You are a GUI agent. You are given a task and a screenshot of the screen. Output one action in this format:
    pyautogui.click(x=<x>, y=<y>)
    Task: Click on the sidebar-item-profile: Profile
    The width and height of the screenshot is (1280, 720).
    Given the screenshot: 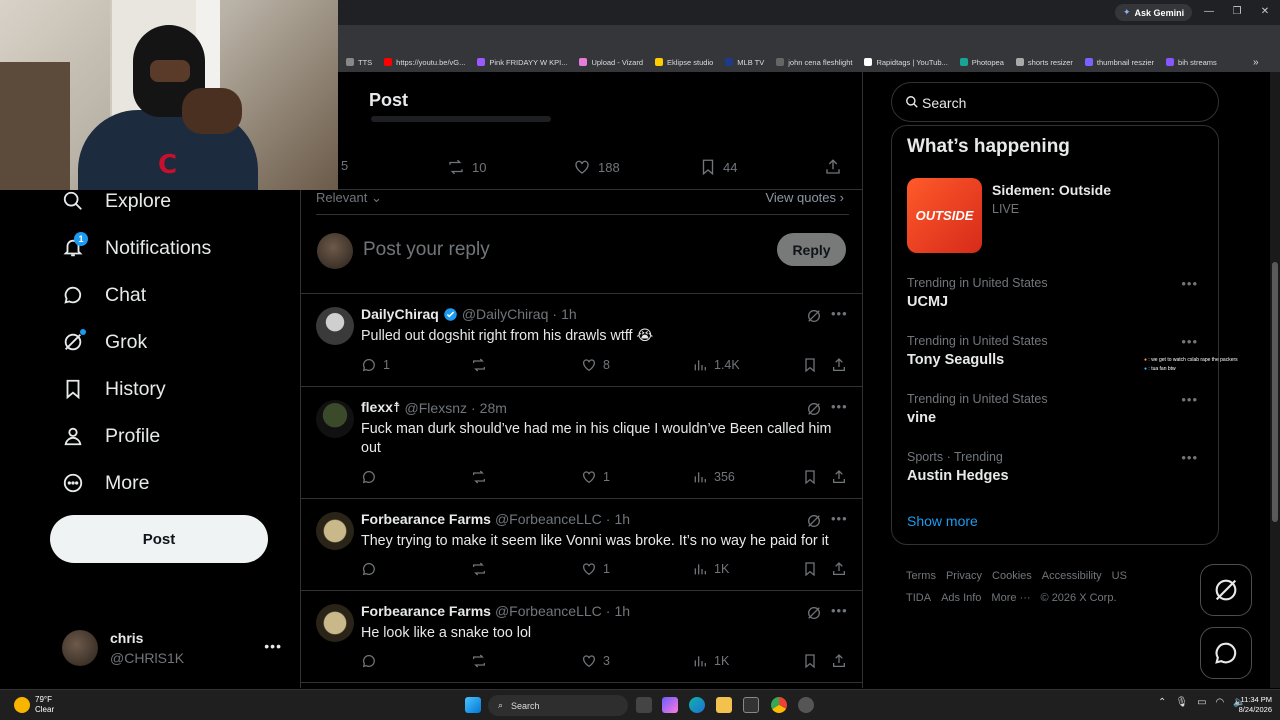 What is the action you would take?
    pyautogui.click(x=111, y=436)
    